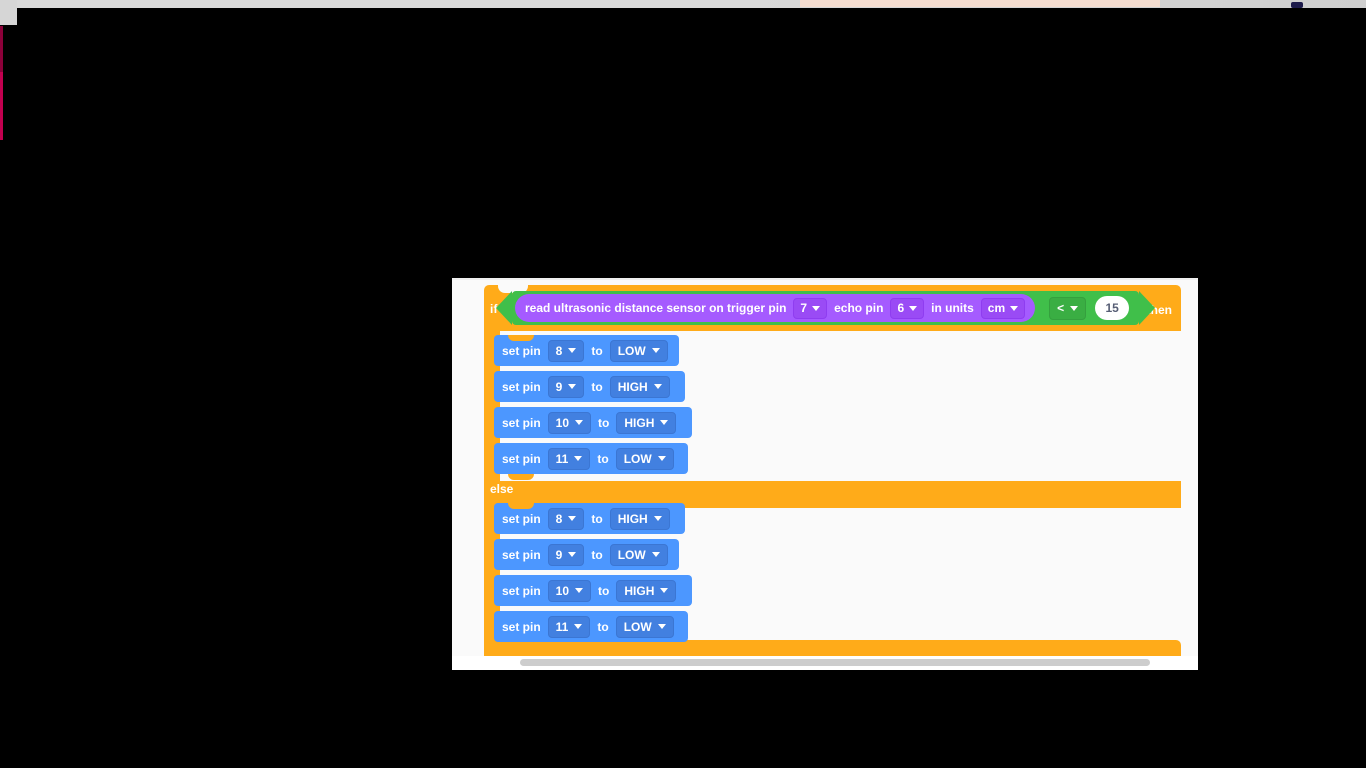 The height and width of the screenshot is (768, 1366). Describe the element at coordinates (589, 386) in the screenshot. I see `set-pin-block: set pin 9 to HIGH` at that location.